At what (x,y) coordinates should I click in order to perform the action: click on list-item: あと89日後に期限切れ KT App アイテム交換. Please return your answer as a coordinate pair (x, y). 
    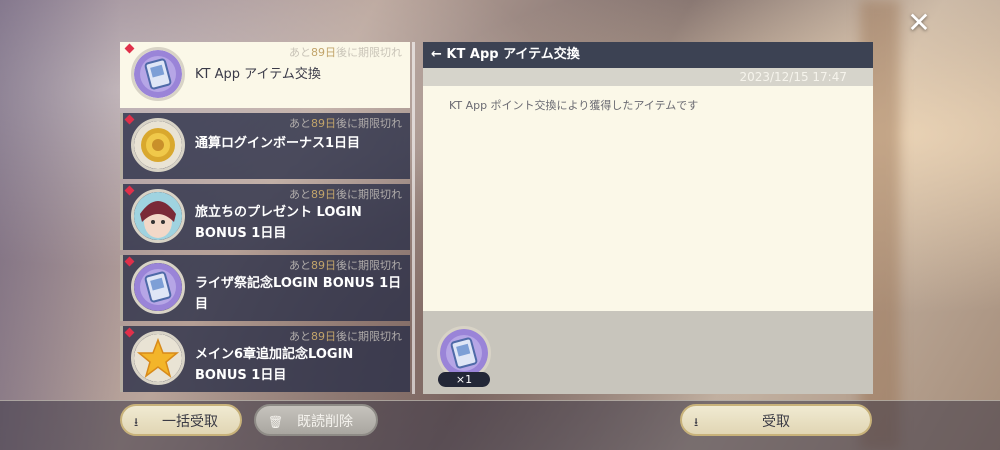
    Looking at the image, I should click on (265, 75).